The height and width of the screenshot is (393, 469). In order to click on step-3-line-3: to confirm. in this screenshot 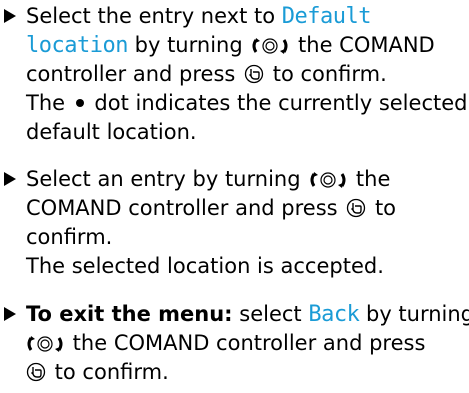, I will do `click(97, 372)`.